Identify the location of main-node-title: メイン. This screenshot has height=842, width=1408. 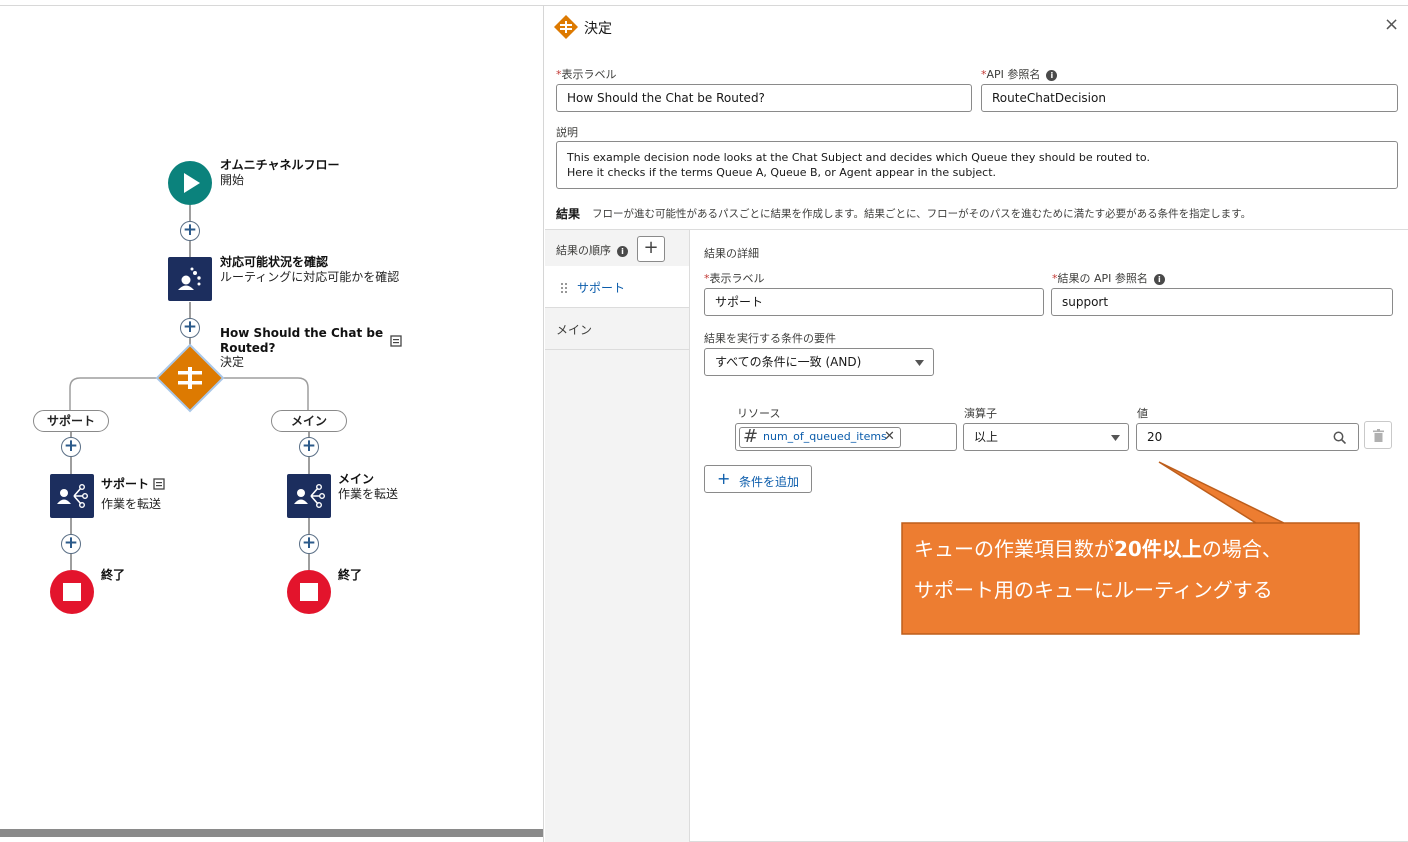
(356, 479).